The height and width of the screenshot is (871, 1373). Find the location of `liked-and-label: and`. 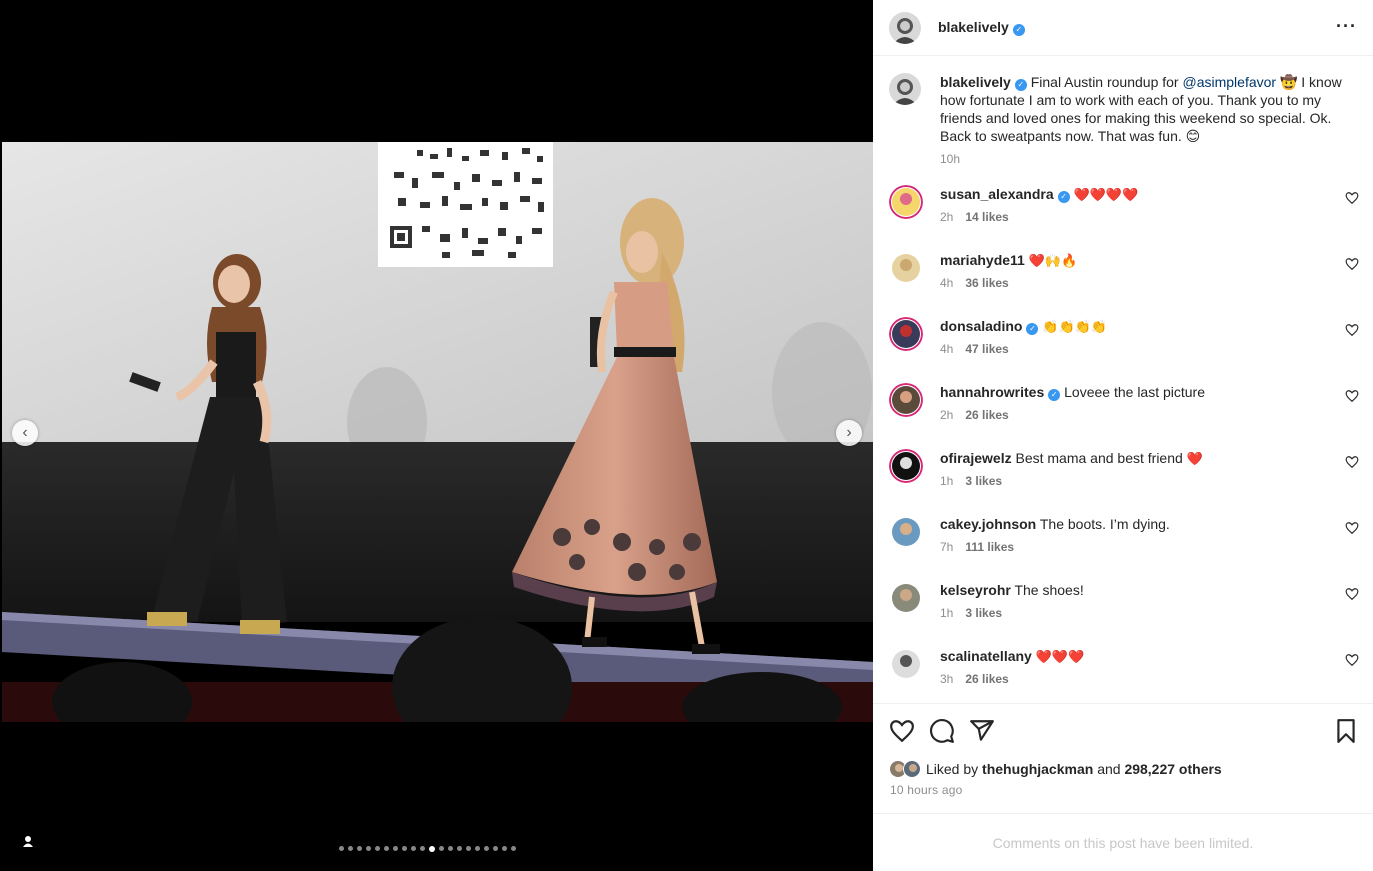

liked-and-label: and is located at coordinates (1109, 769).